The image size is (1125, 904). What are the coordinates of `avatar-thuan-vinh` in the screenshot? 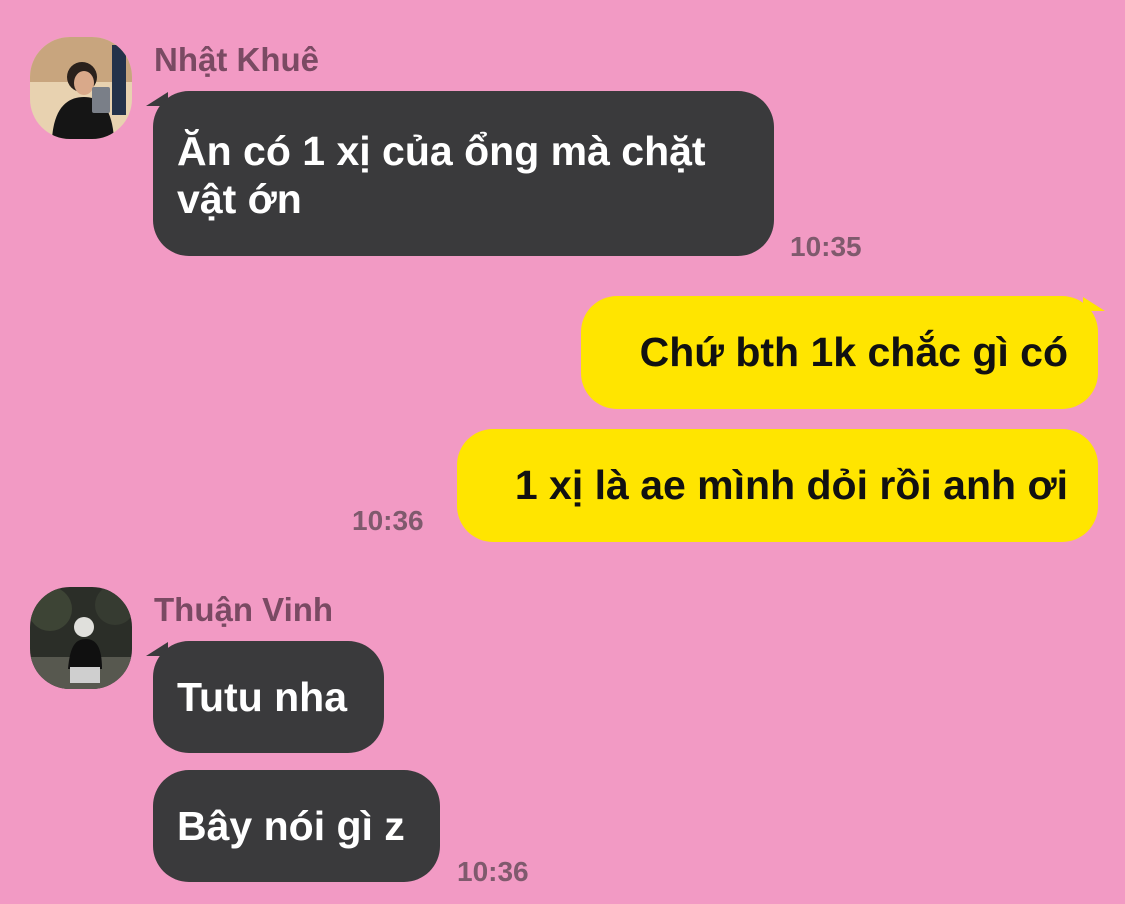 It's located at (81, 638).